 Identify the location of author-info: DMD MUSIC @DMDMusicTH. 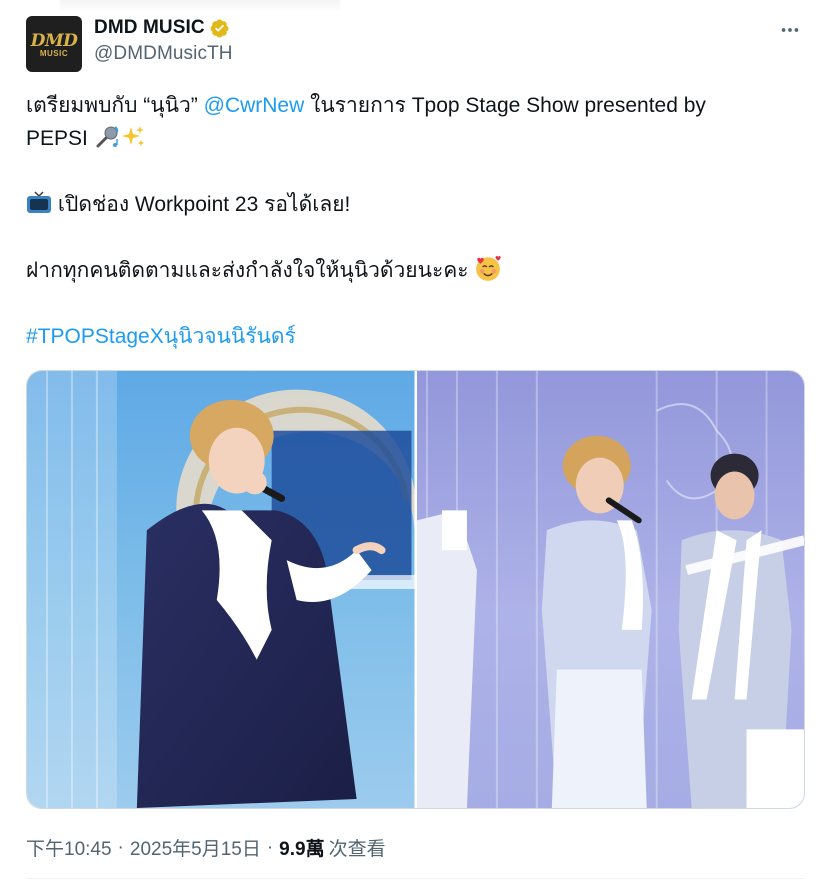
(163, 40).